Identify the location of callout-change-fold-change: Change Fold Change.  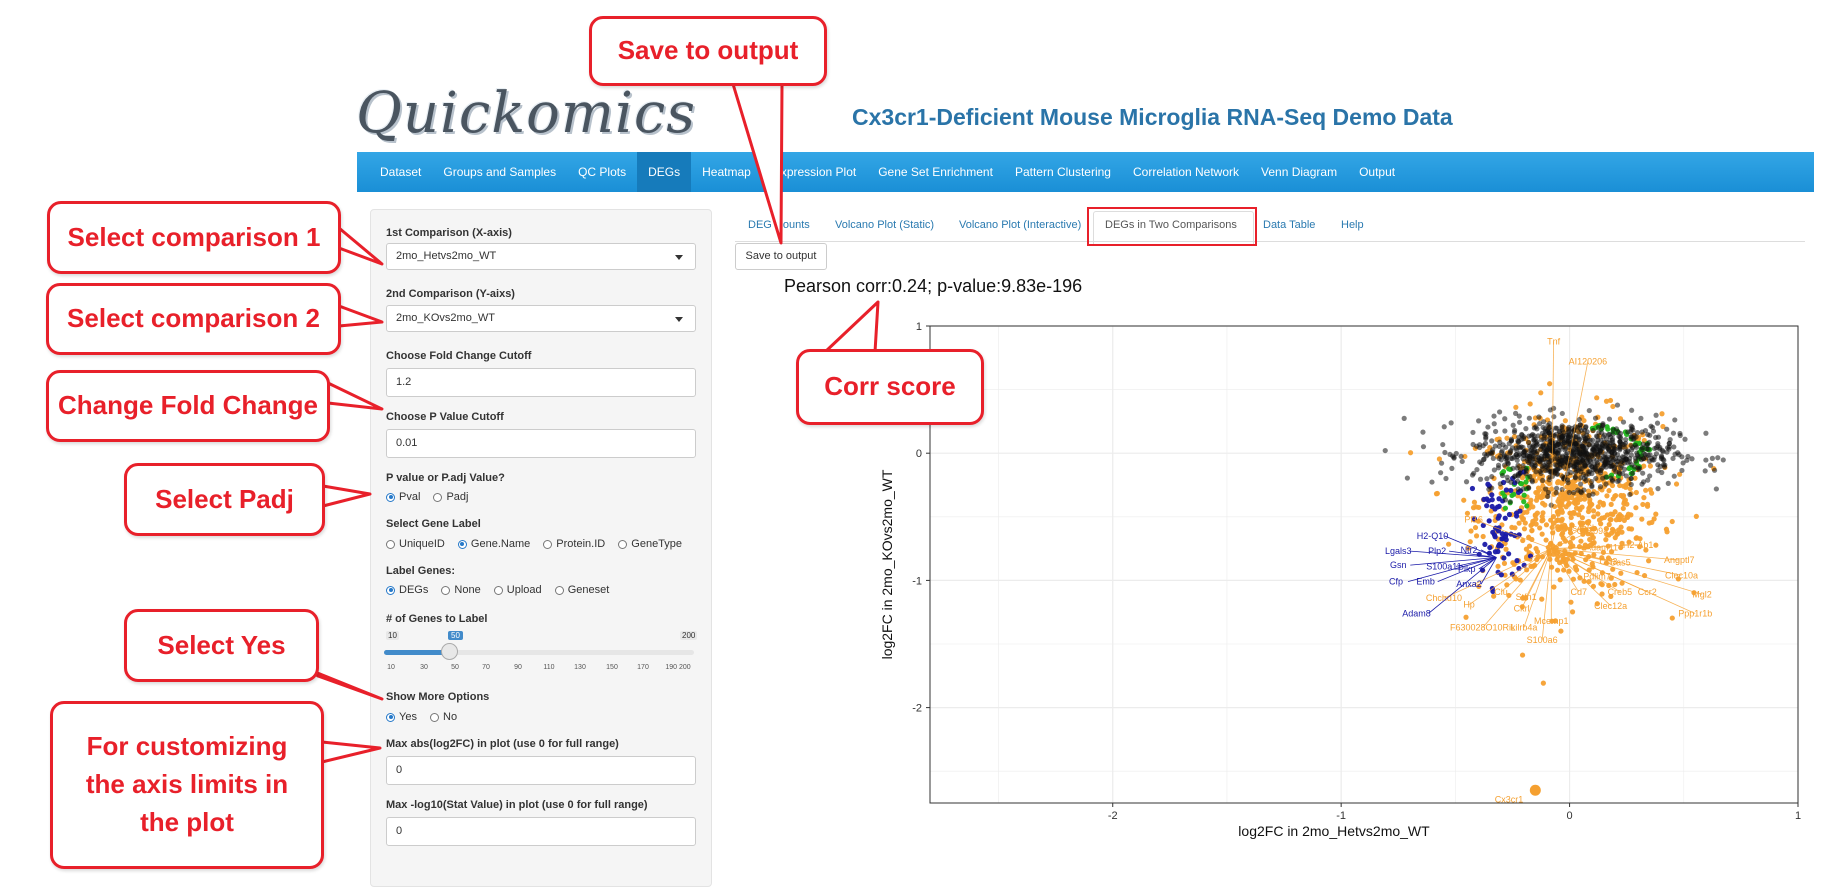
(188, 406).